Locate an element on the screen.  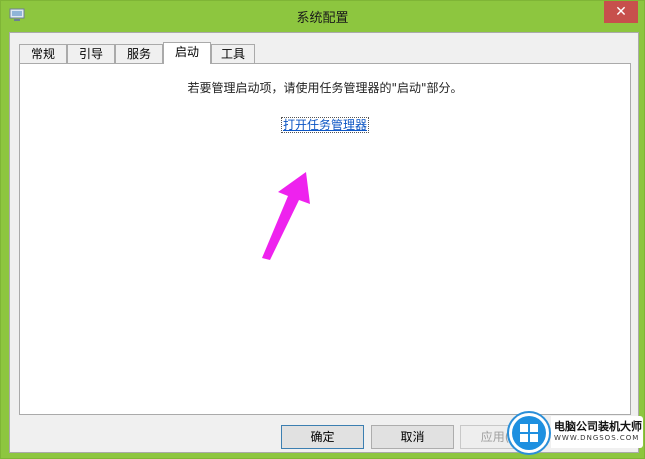
watermark-url: WWW.DNGSOS.COM is located at coordinates (597, 438).